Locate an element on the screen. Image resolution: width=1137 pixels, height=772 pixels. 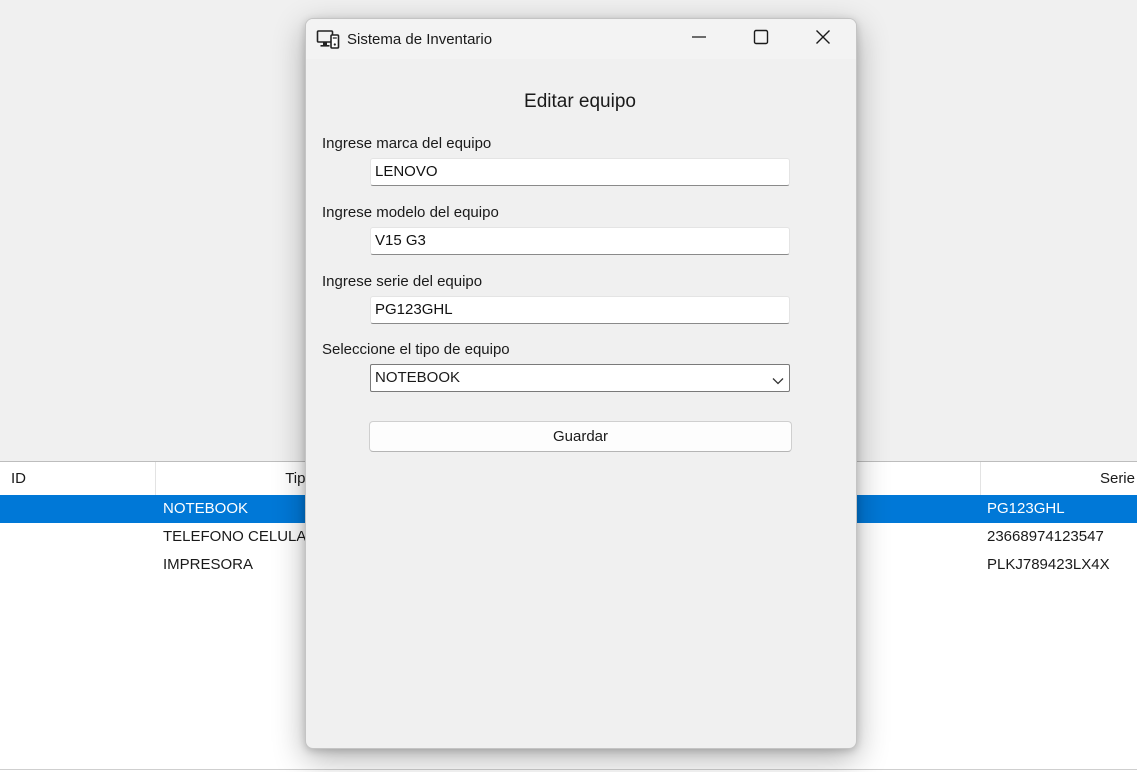
maximize-button is located at coordinates (761, 39).